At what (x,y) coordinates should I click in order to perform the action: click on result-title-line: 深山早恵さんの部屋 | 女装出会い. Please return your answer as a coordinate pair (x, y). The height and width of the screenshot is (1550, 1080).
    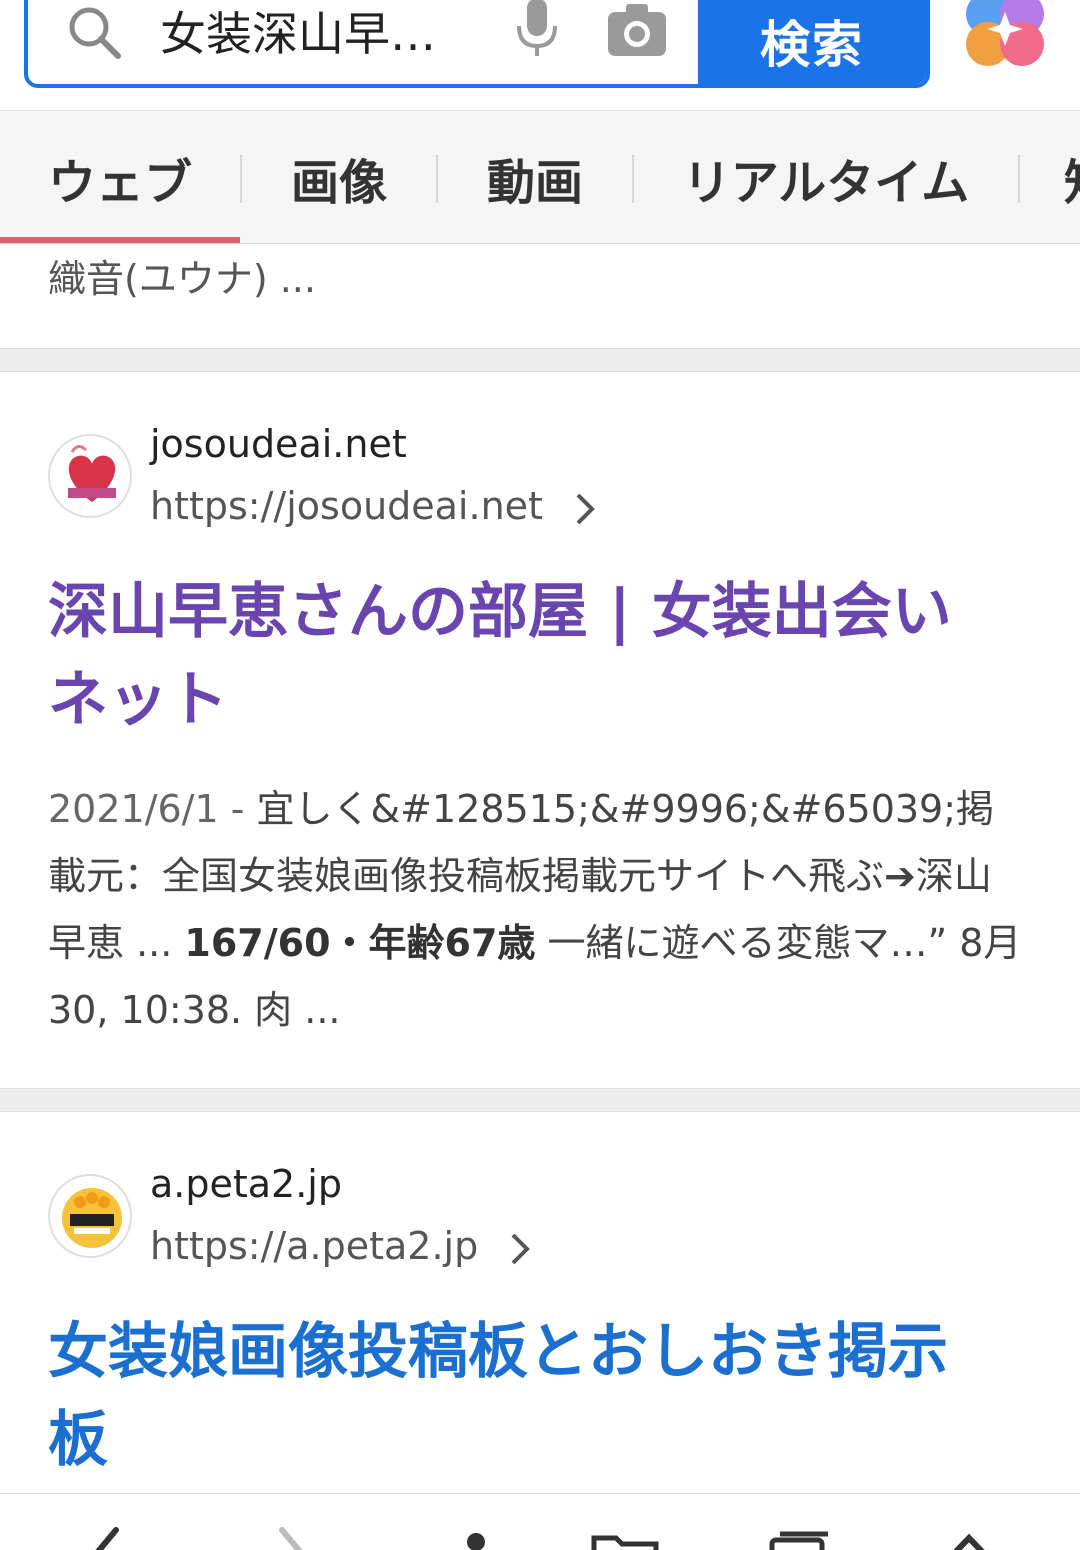
    Looking at the image, I should click on (500, 612).